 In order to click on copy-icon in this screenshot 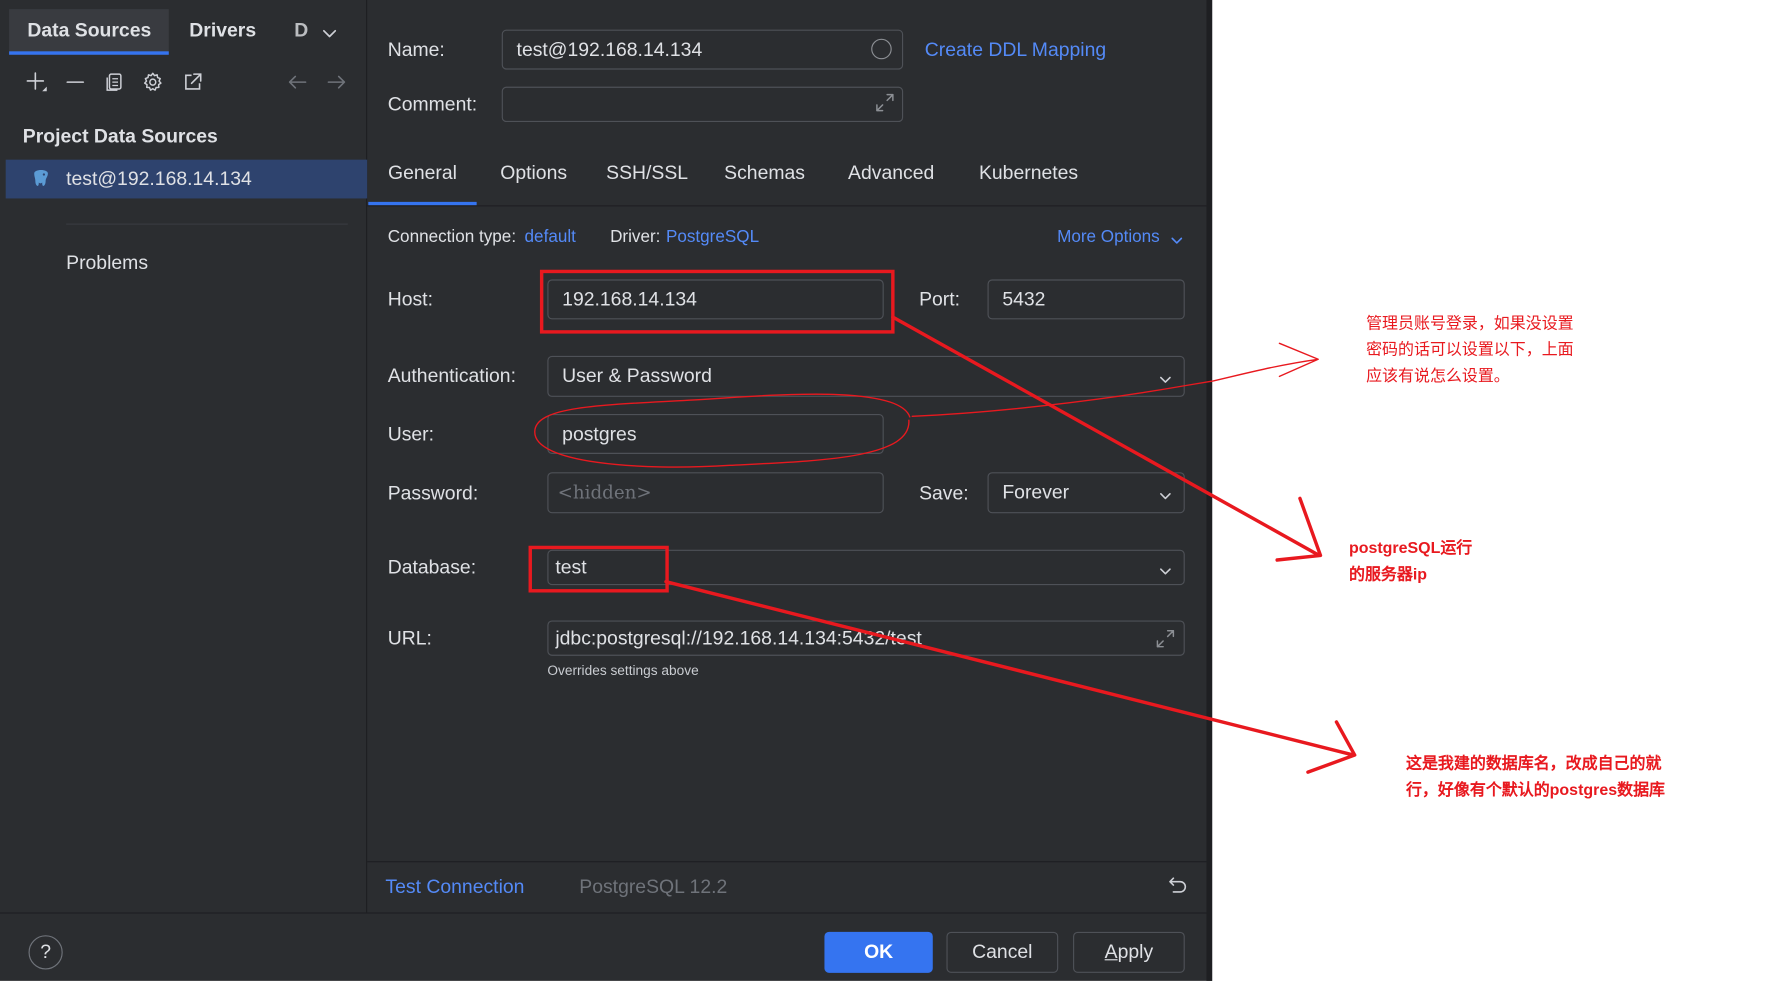, I will do `click(114, 82)`.